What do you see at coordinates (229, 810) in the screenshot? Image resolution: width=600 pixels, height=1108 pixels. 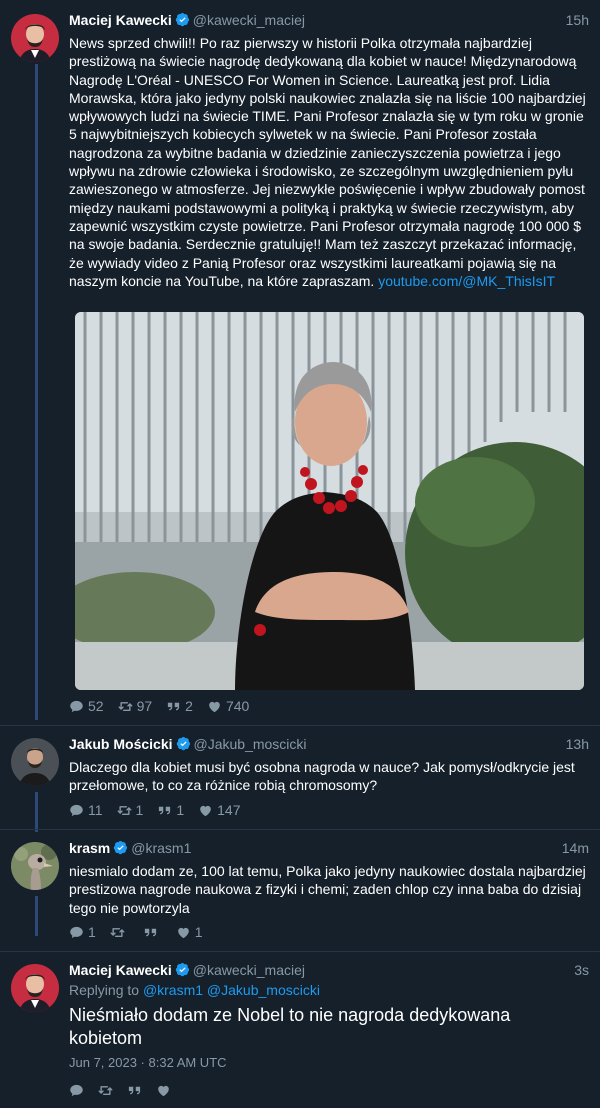 I see `like-count: 147` at bounding box center [229, 810].